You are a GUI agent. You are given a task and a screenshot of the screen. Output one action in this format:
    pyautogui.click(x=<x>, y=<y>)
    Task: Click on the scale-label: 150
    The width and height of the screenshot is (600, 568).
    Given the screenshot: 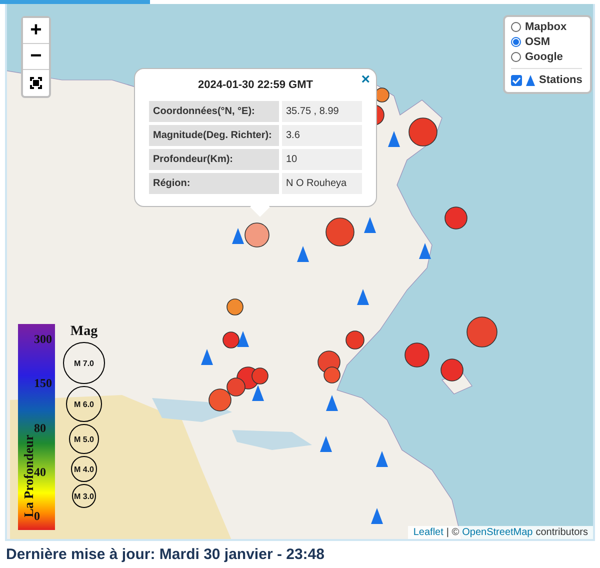 What is the action you would take?
    pyautogui.click(x=43, y=384)
    